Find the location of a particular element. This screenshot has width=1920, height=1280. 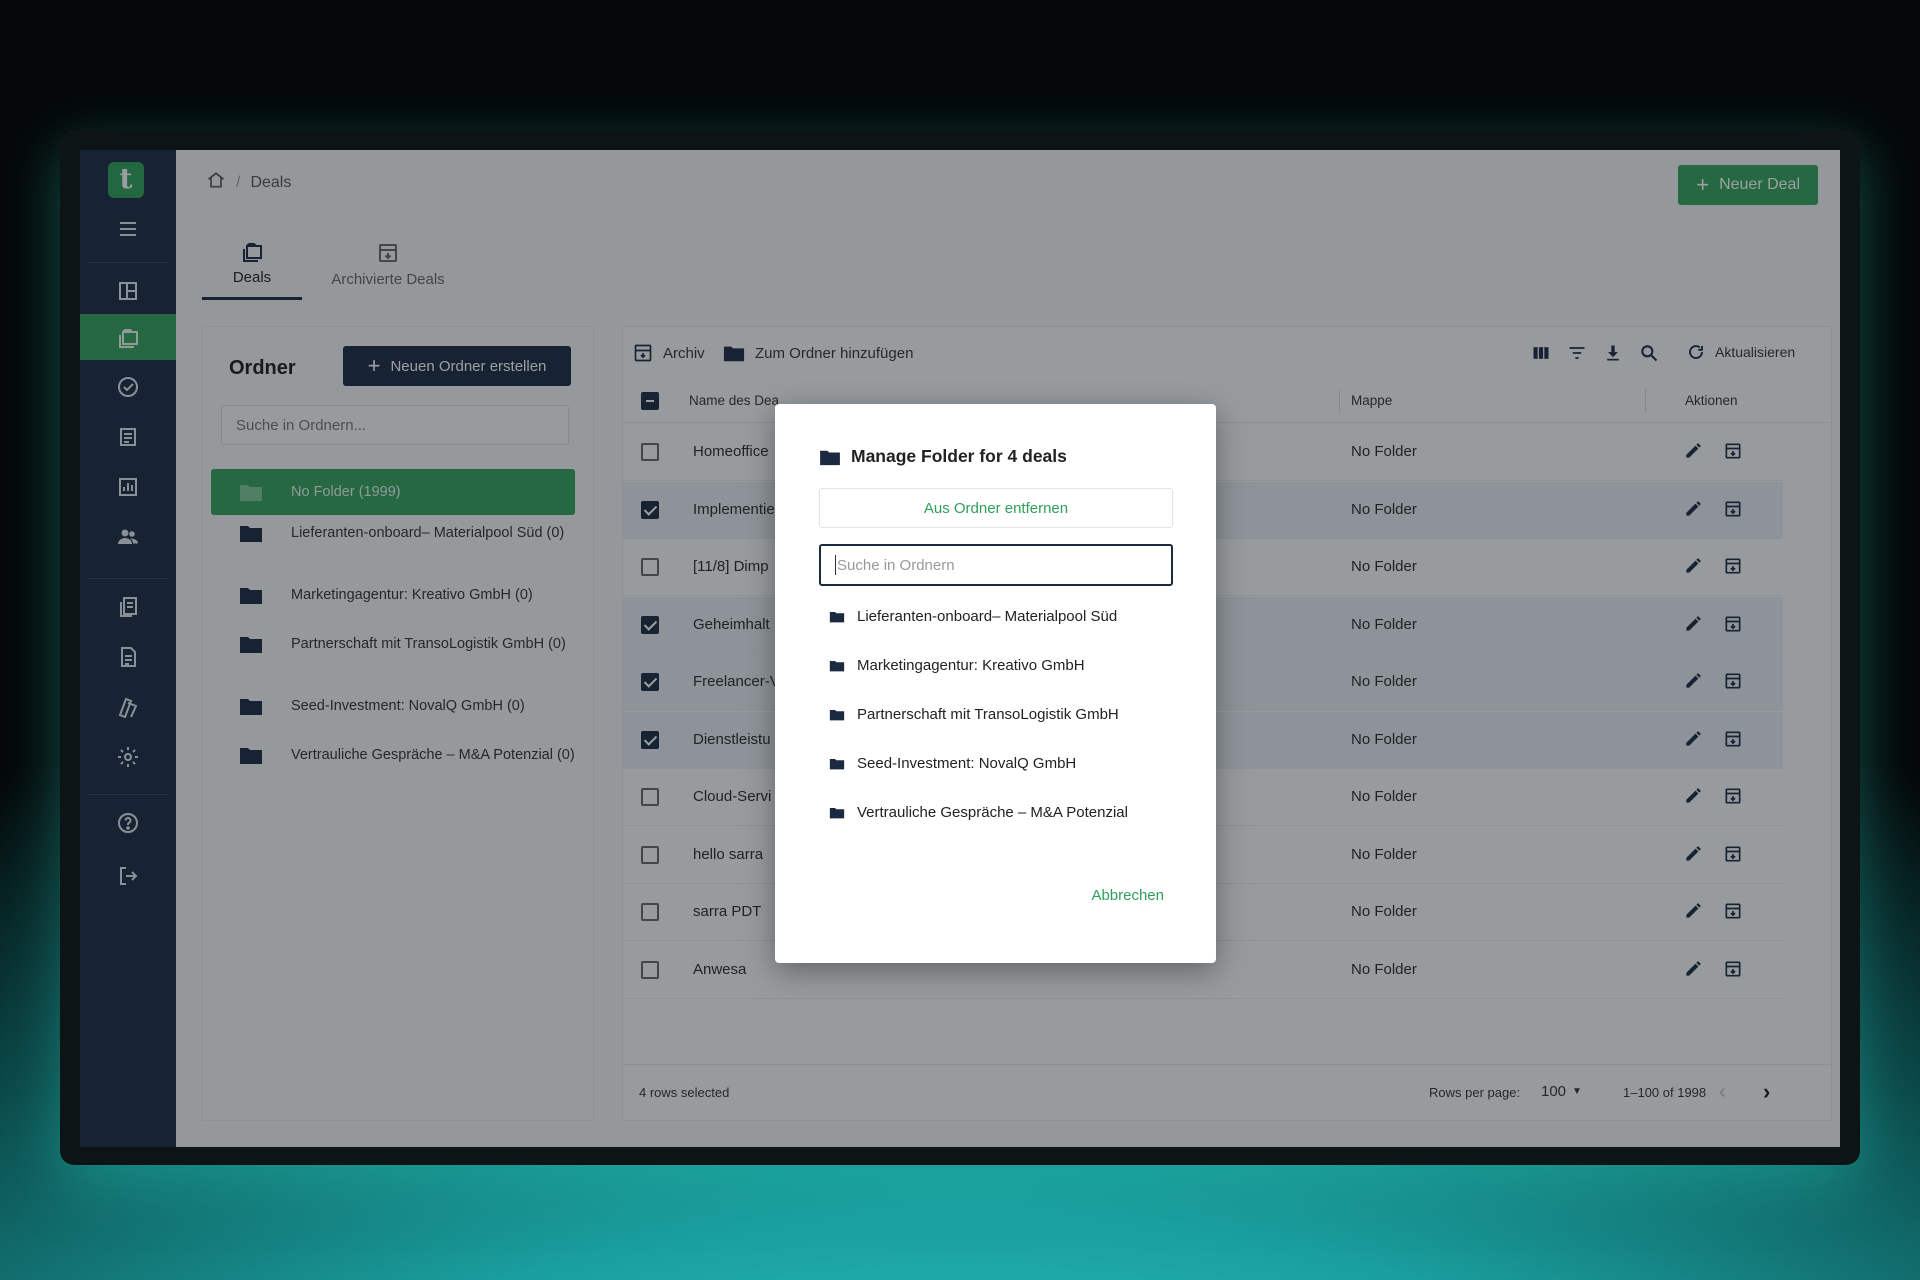

text-cursor is located at coordinates (835, 565).